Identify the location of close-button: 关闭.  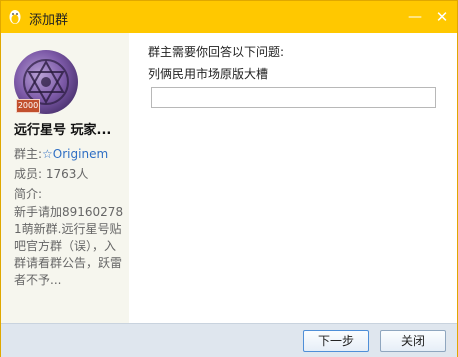
(413, 341).